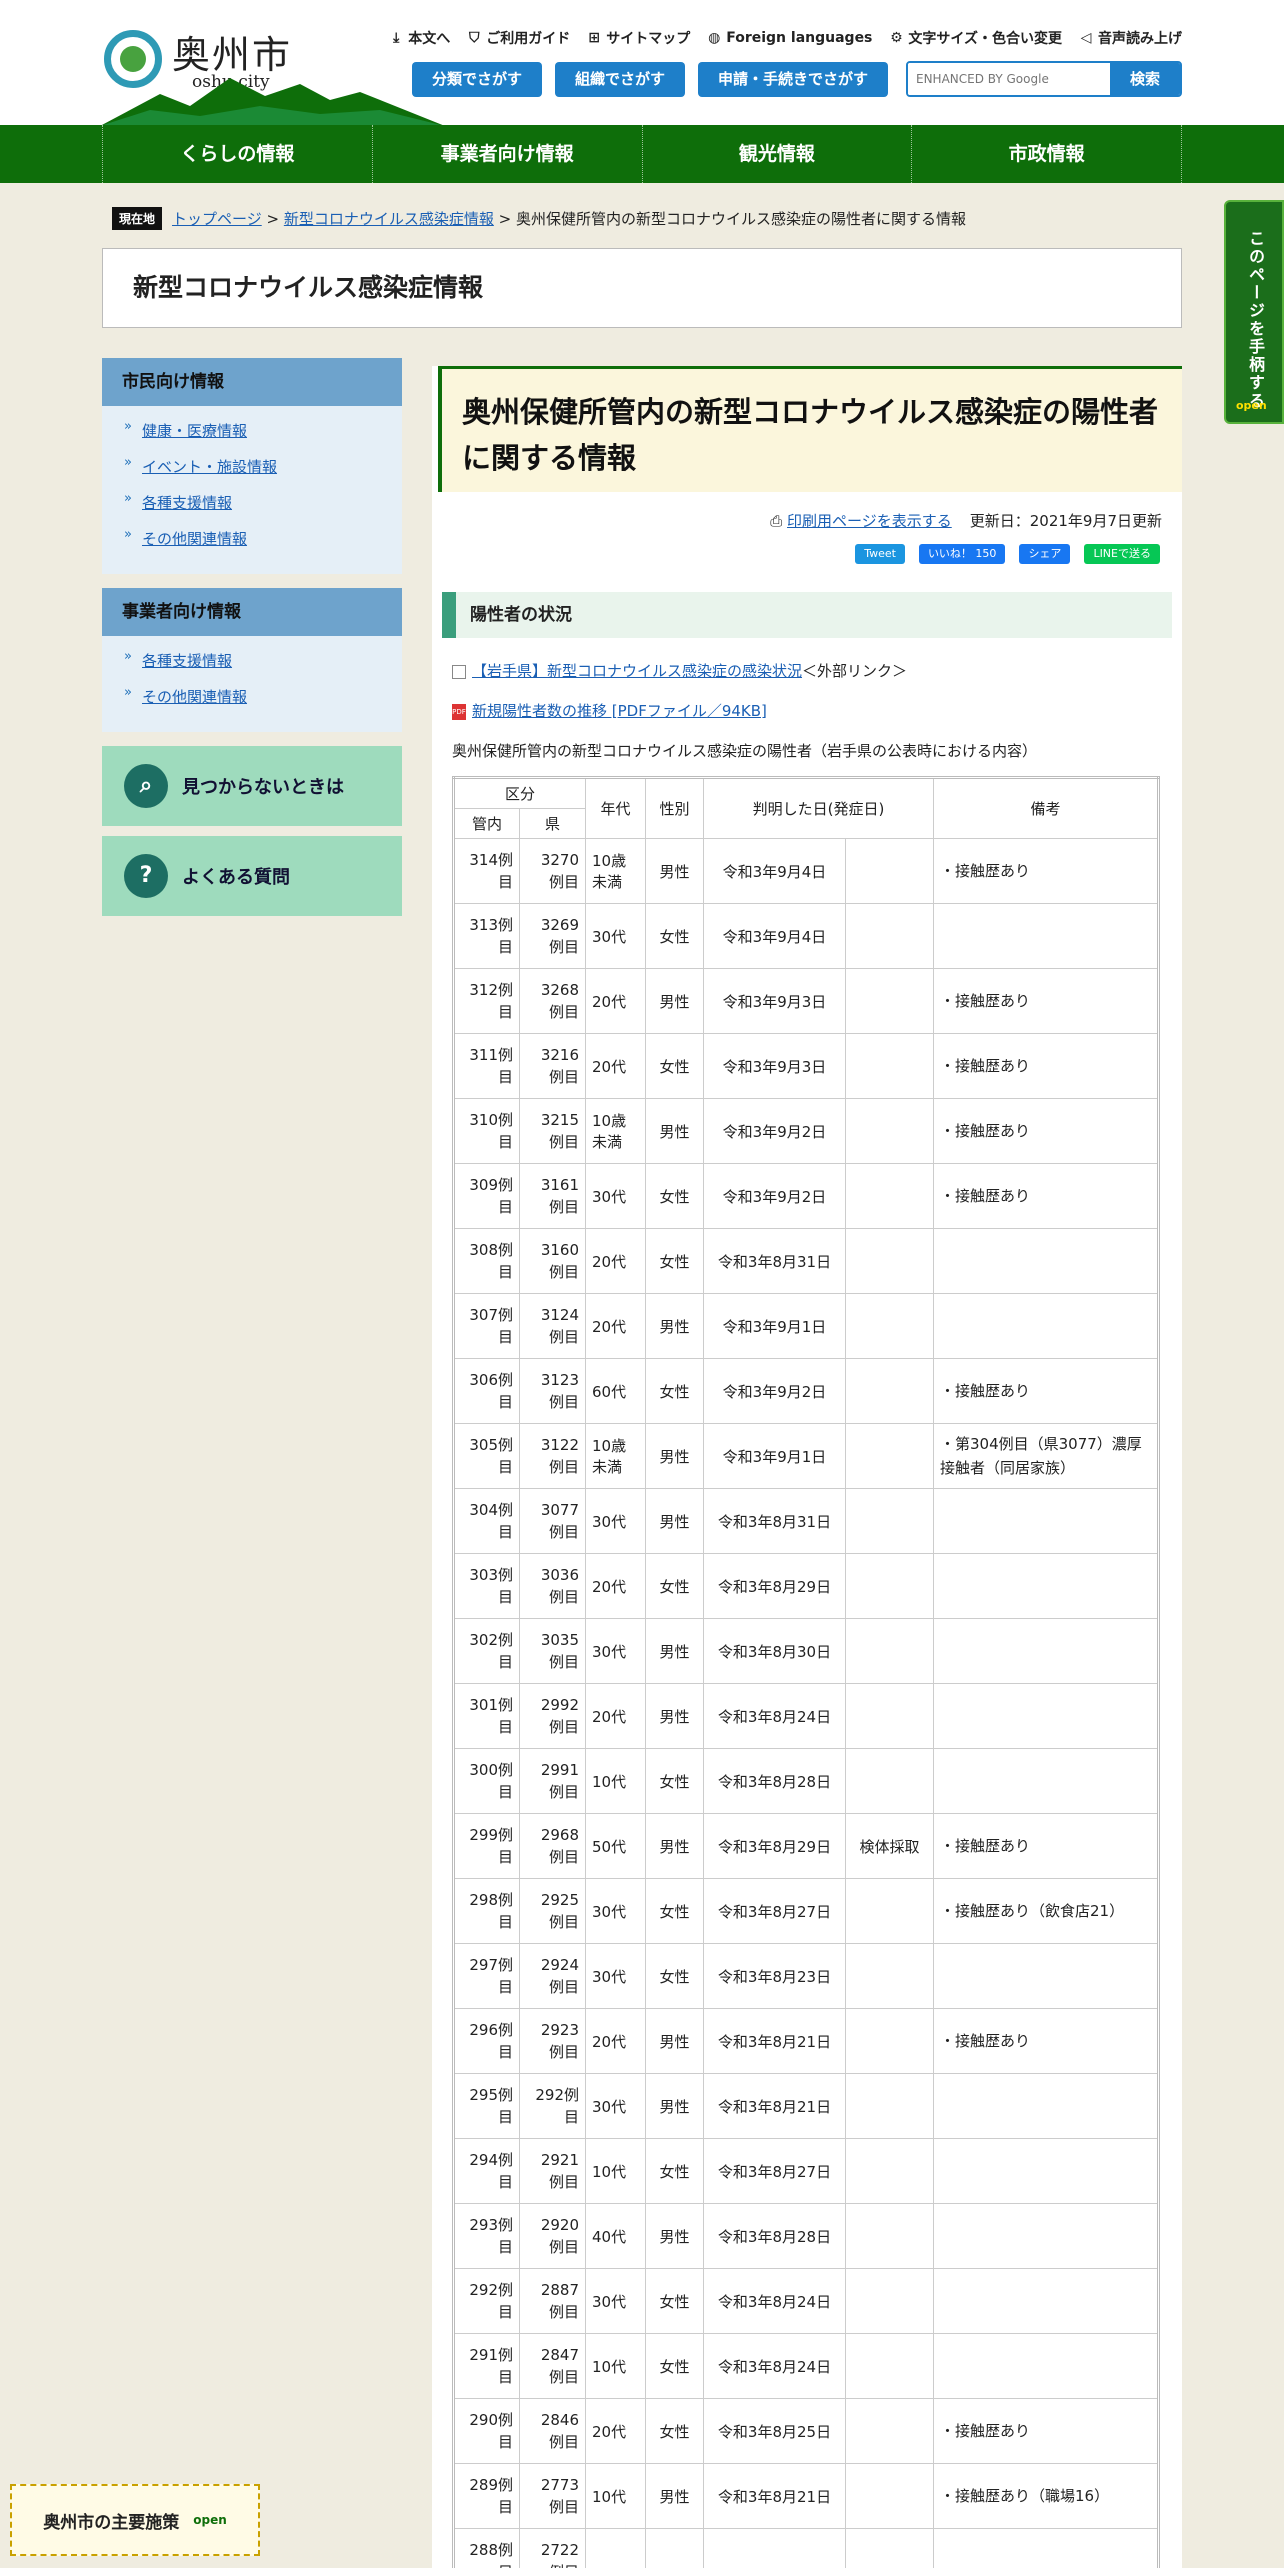 The image size is (1284, 2568). Describe the element at coordinates (552, 2431) in the screenshot. I see `cell-pref: 2846例目` at that location.